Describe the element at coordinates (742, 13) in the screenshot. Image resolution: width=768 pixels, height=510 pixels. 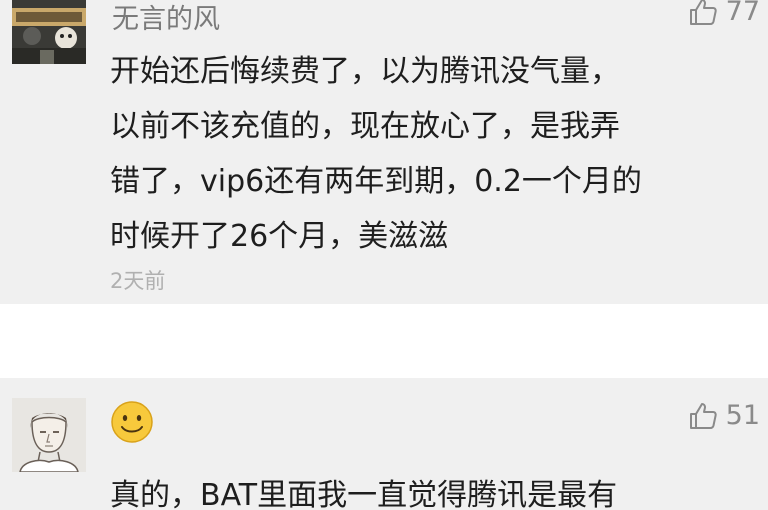
I see `like-count: 77` at that location.